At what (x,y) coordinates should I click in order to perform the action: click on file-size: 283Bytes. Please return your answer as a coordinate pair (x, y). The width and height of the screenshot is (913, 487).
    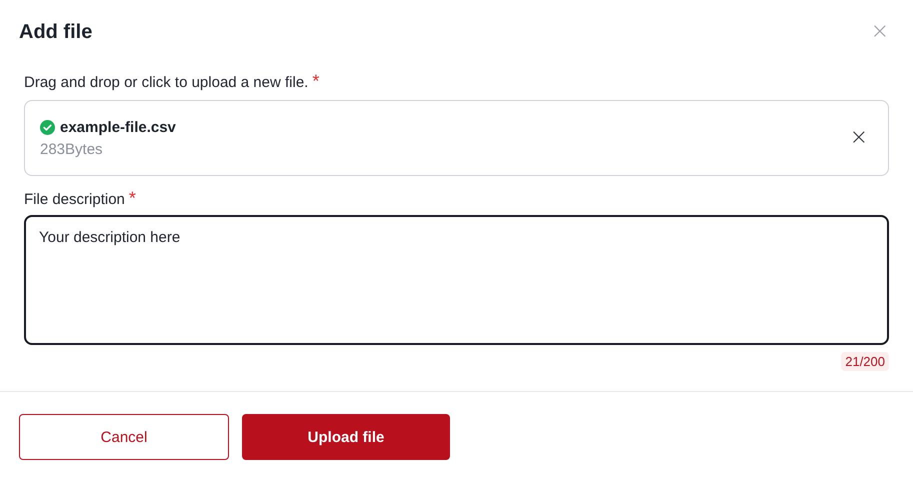
    Looking at the image, I should click on (72, 149).